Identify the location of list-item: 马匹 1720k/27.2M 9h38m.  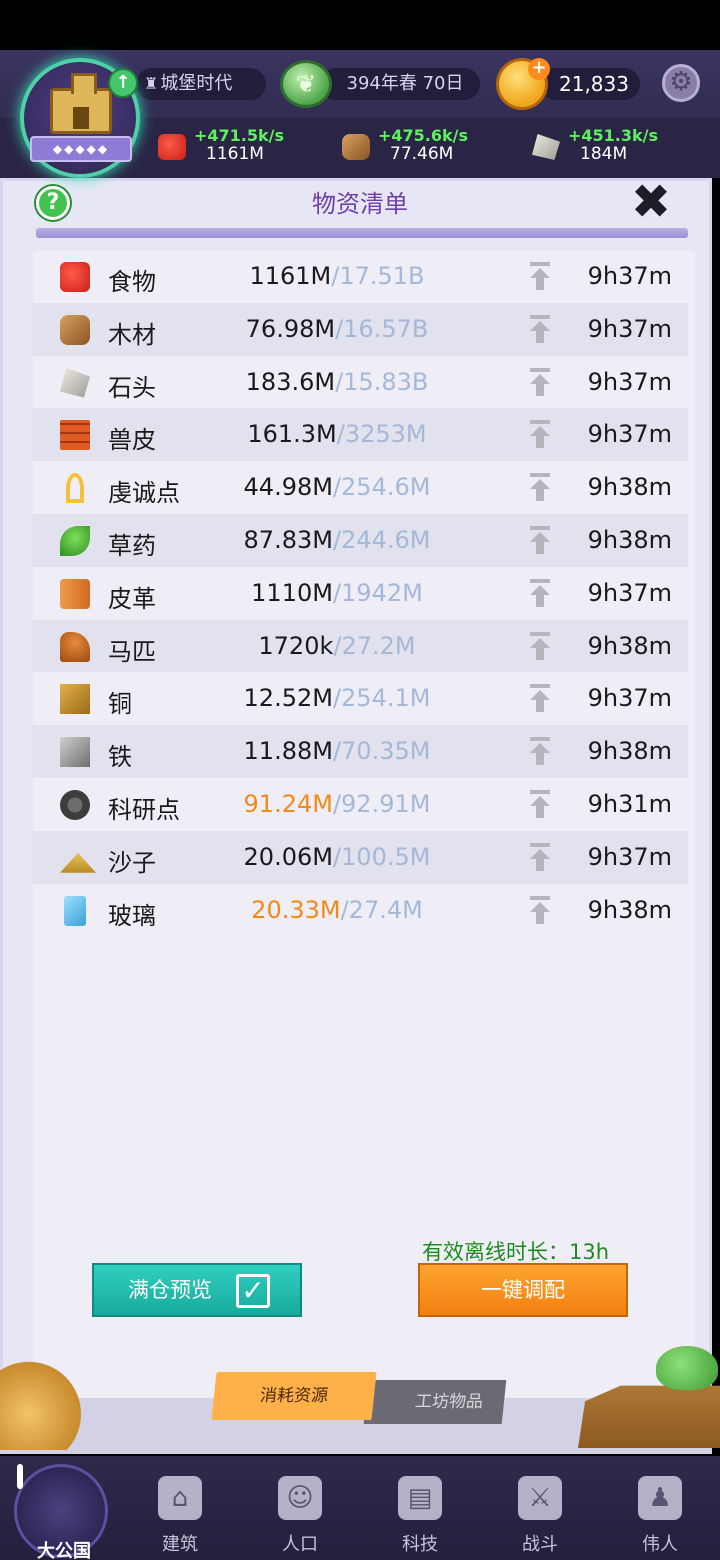
(360, 646).